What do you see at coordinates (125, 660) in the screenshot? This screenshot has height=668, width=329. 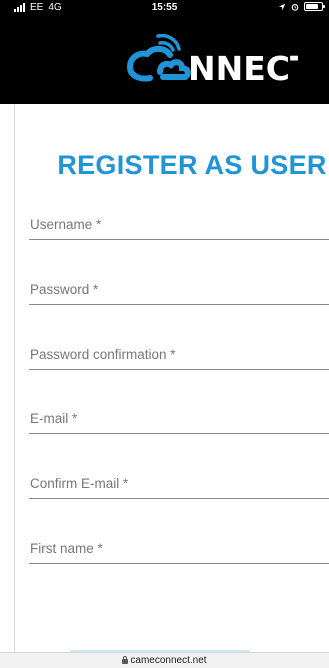 I see `lock-icon` at bounding box center [125, 660].